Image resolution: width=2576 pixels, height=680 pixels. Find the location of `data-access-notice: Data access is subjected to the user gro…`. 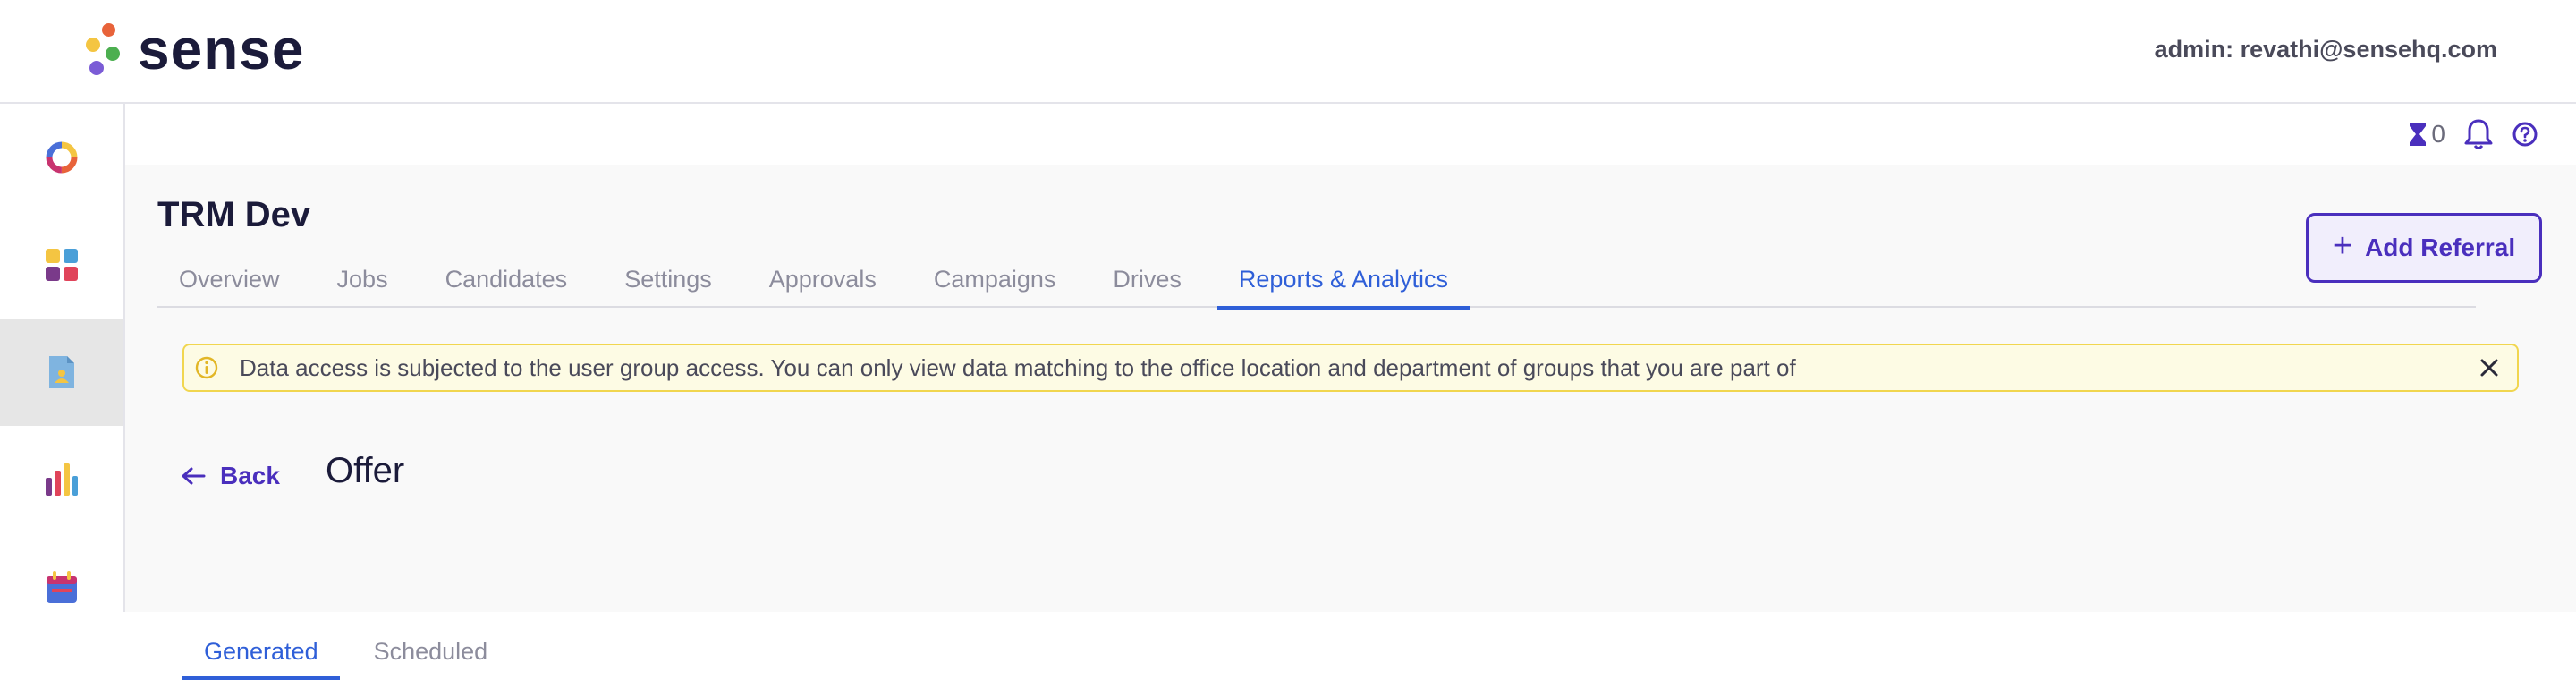

data-access-notice: Data access is subjected to the user gro… is located at coordinates (1350, 368).